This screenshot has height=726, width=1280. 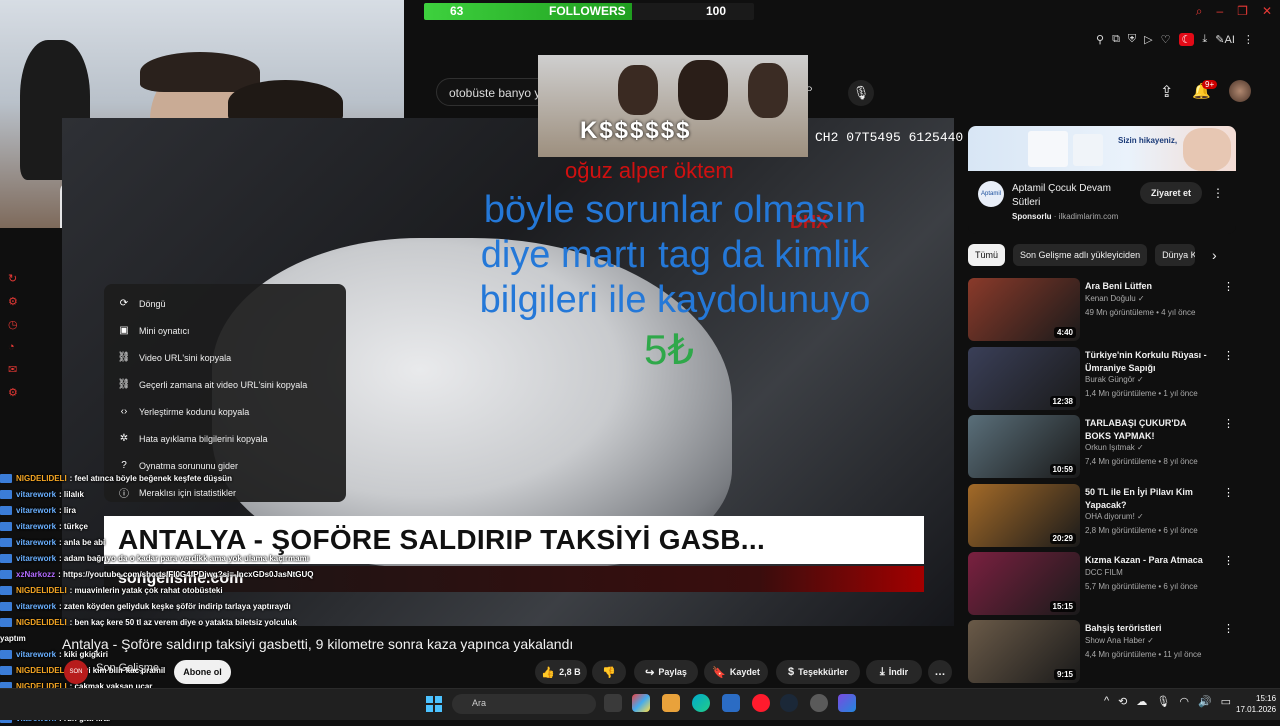 What do you see at coordinates (671, 703) in the screenshot?
I see `file-explorer-icon` at bounding box center [671, 703].